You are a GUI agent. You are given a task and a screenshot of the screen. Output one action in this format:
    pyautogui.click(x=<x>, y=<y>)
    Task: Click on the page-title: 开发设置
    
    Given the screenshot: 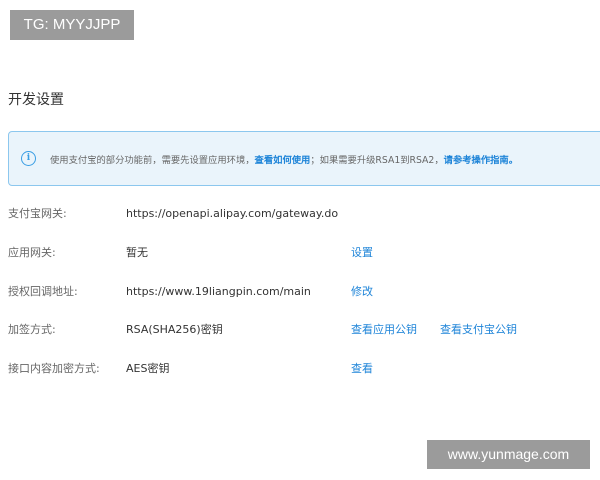 What is the action you would take?
    pyautogui.click(x=36, y=100)
    